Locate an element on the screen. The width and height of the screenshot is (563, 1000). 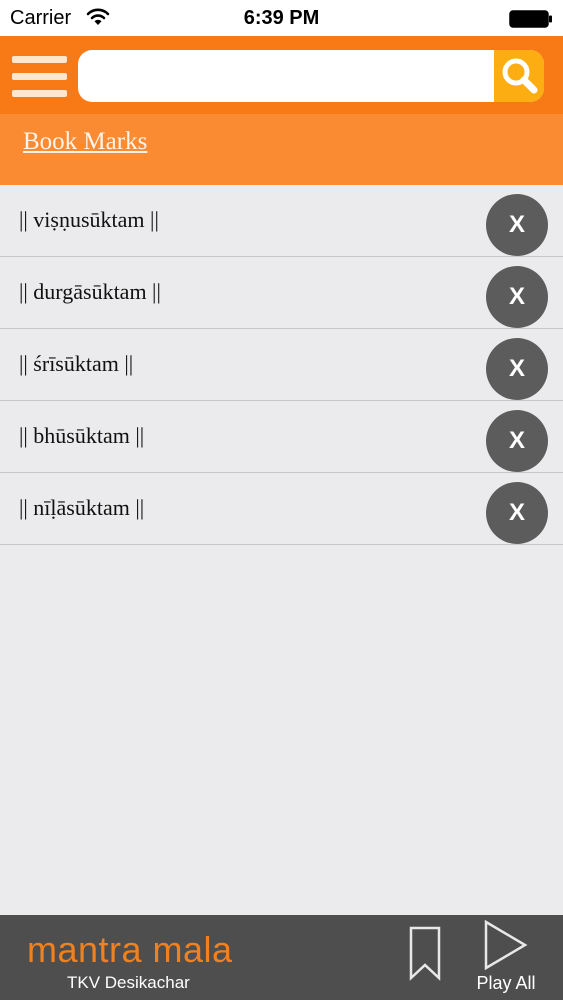
app-header is located at coordinates (281, 75).